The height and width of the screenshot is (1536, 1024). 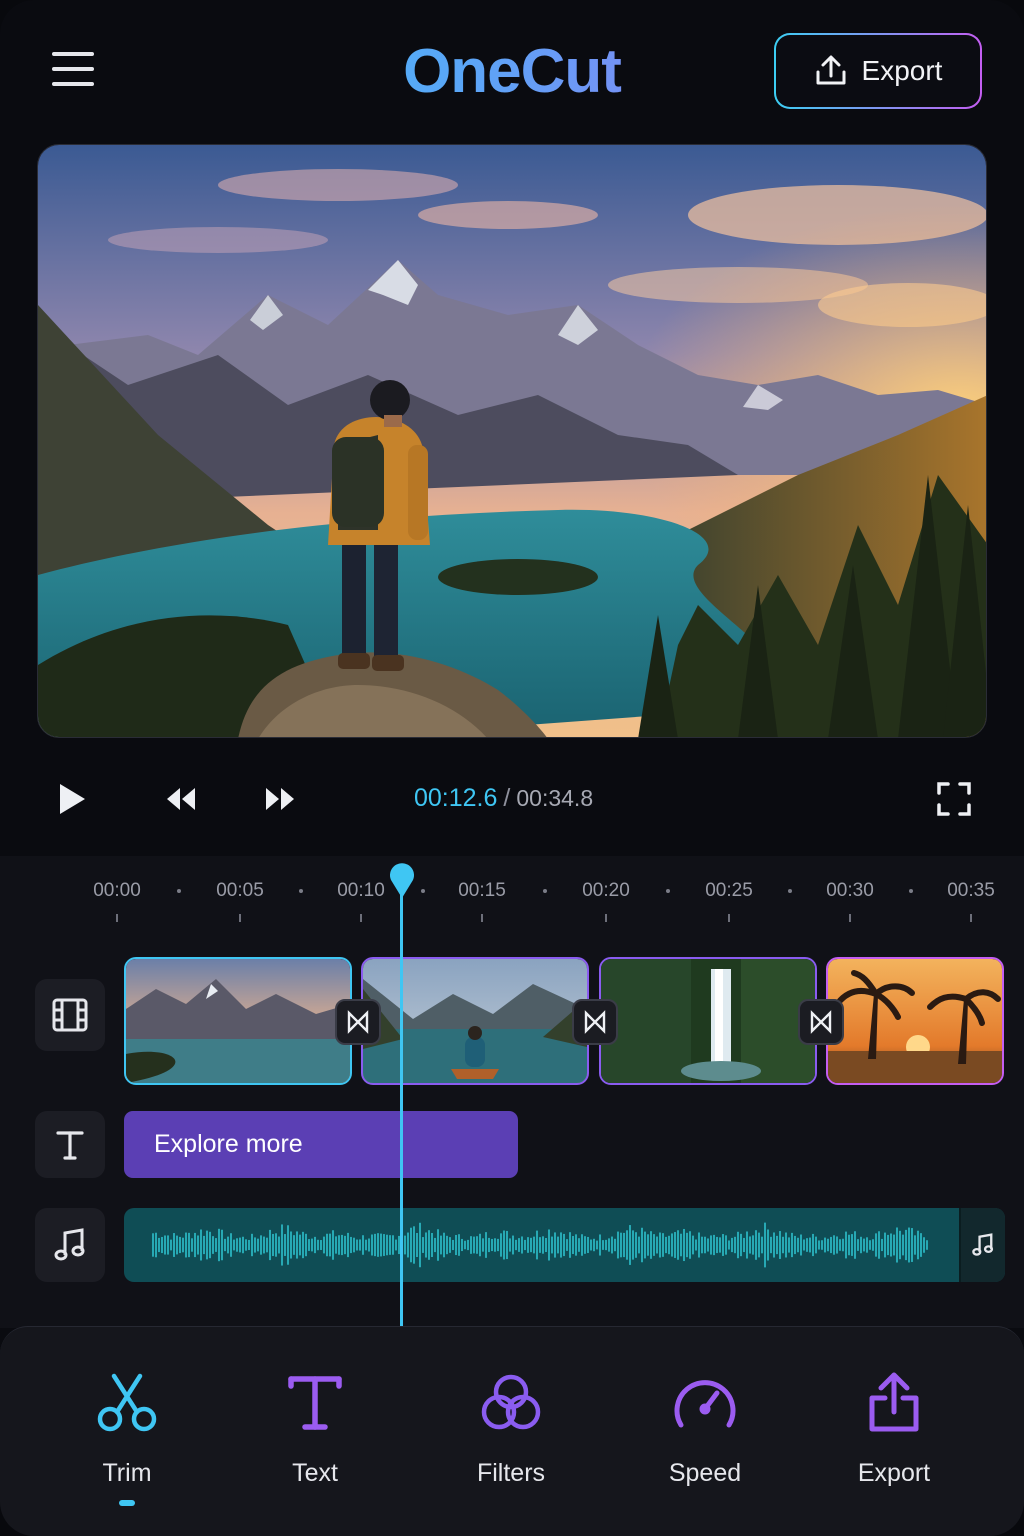 What do you see at coordinates (705, 1442) in the screenshot?
I see `tool-speed: Speed` at bounding box center [705, 1442].